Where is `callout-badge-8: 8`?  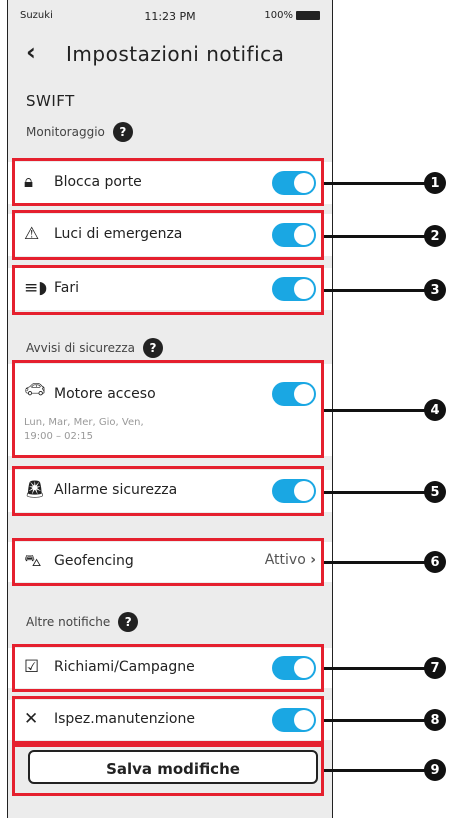
callout-badge-8: 8 is located at coordinates (435, 720).